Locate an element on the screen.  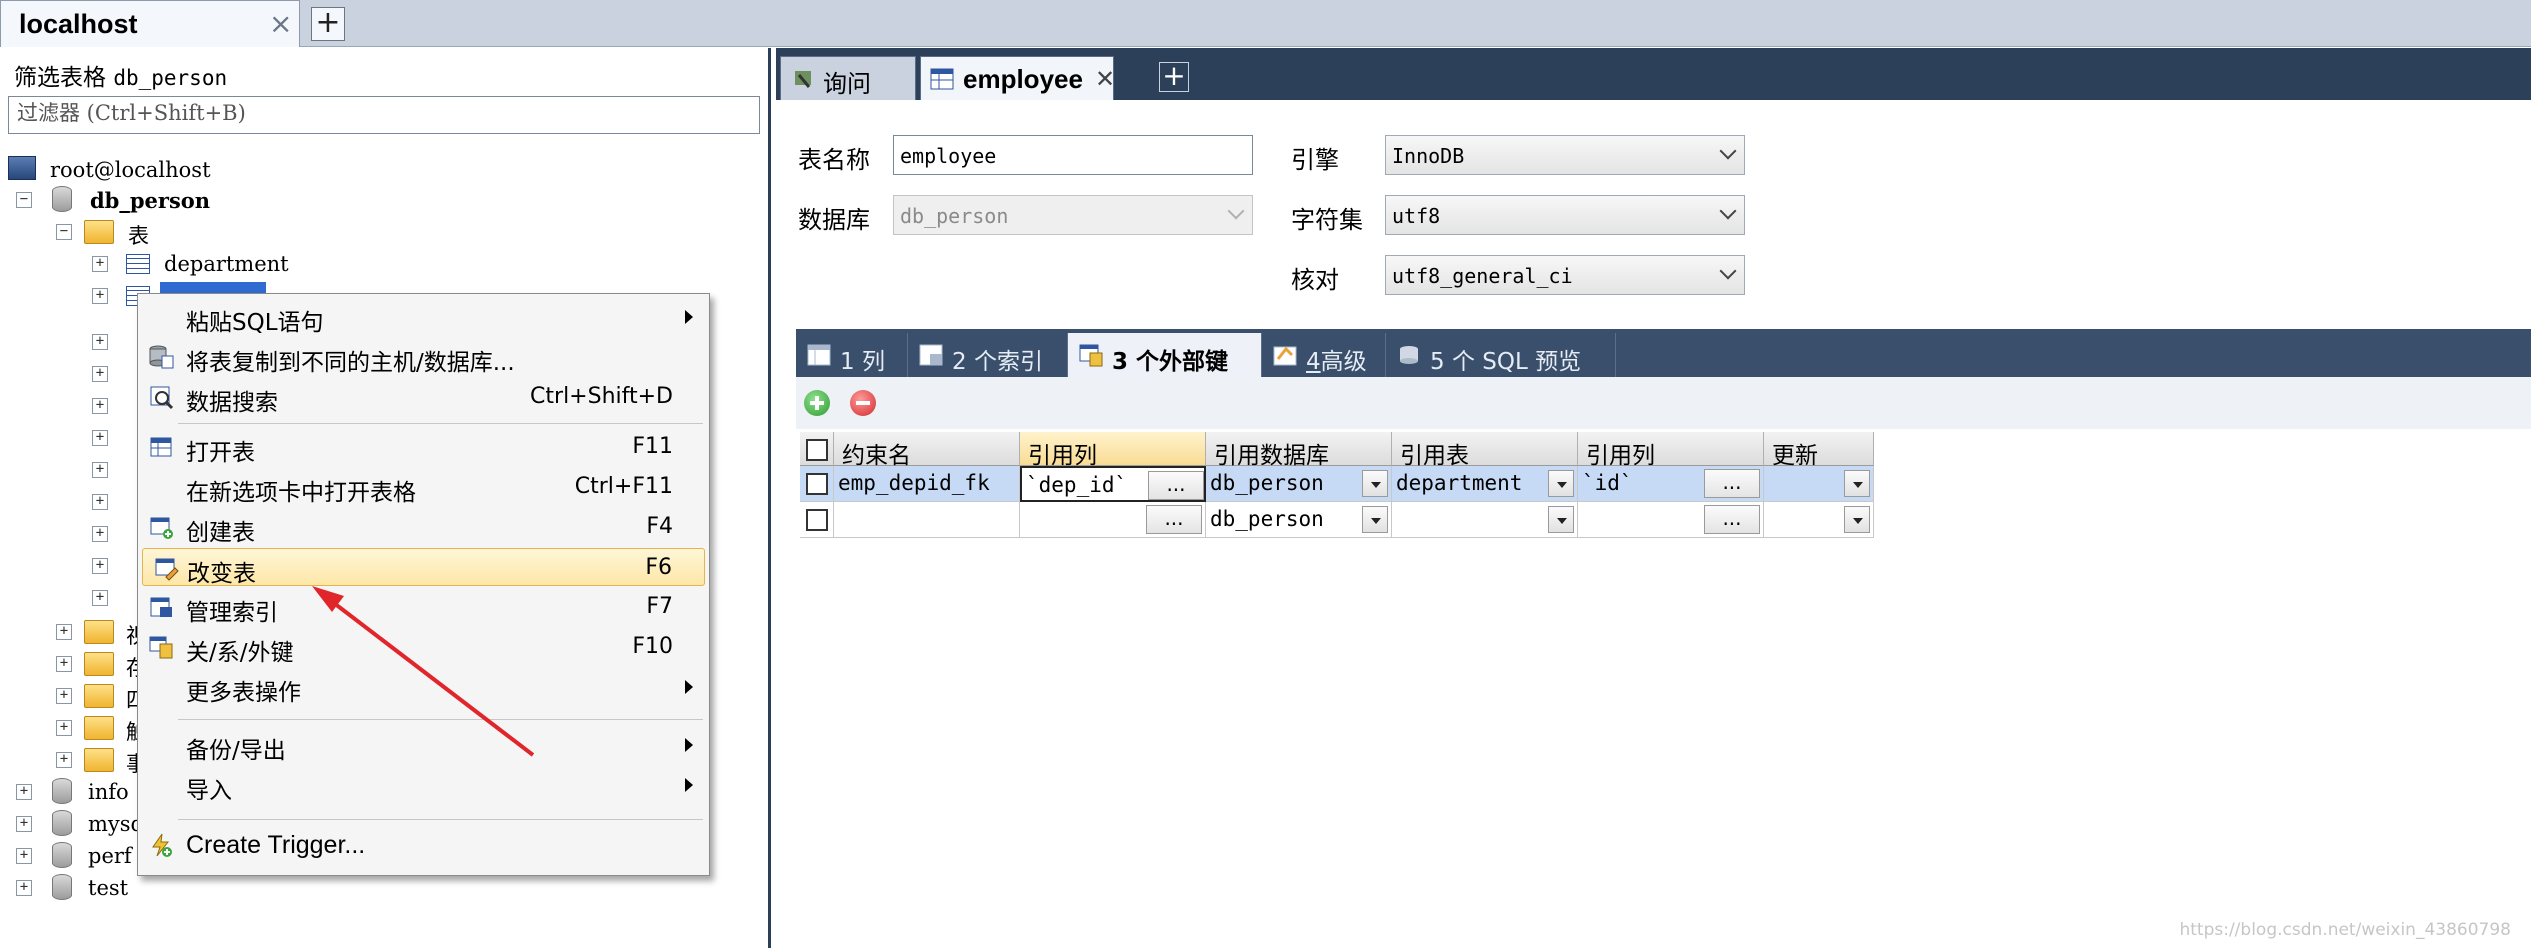
close-icon: ✕ is located at coordinates (1105, 79).